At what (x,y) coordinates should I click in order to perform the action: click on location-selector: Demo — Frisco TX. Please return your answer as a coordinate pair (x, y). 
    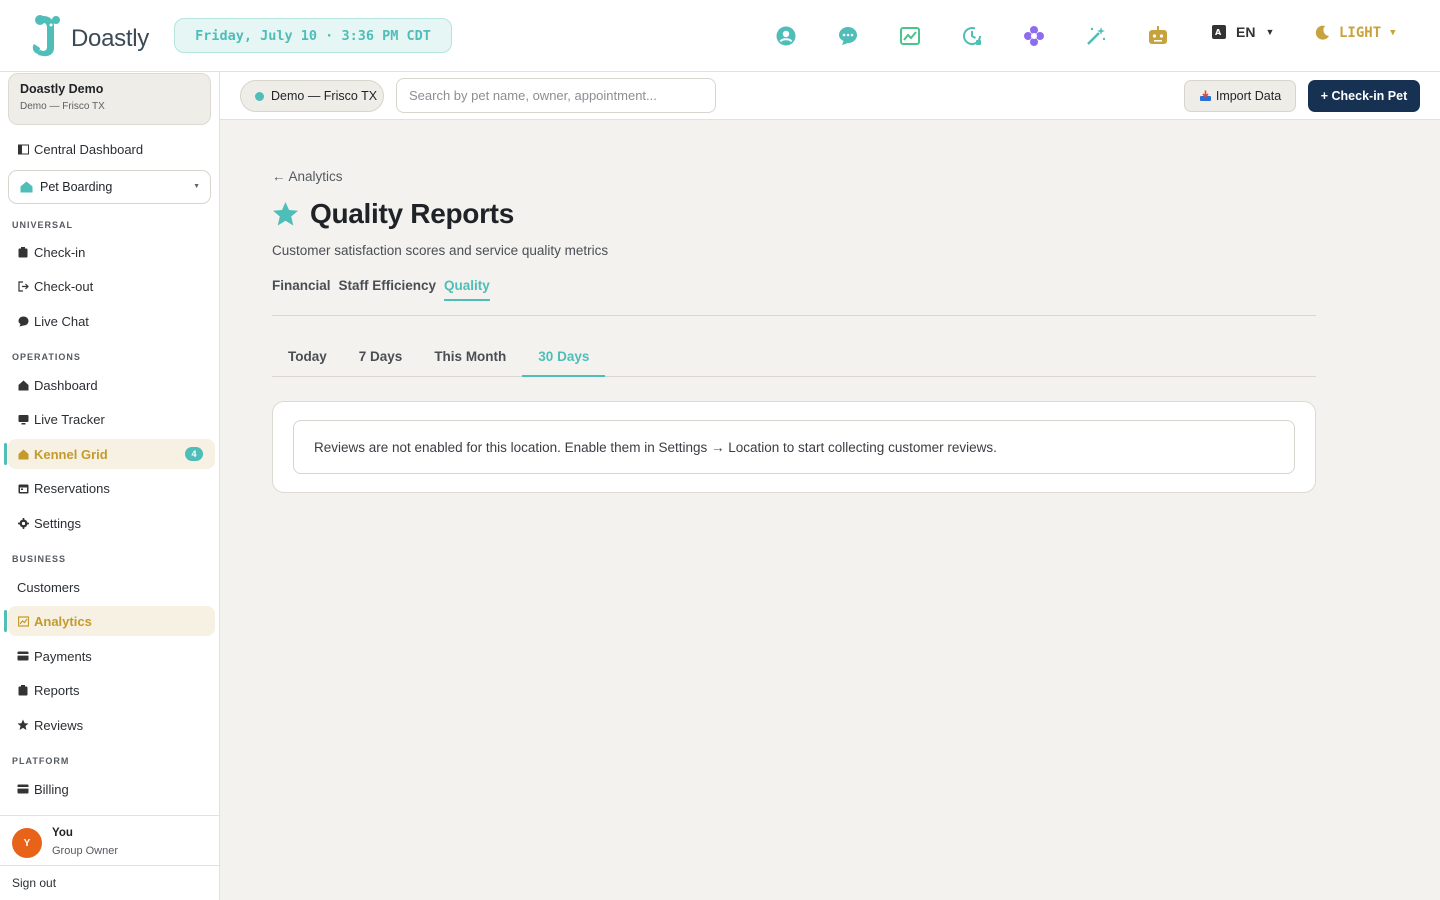
    Looking at the image, I should click on (312, 96).